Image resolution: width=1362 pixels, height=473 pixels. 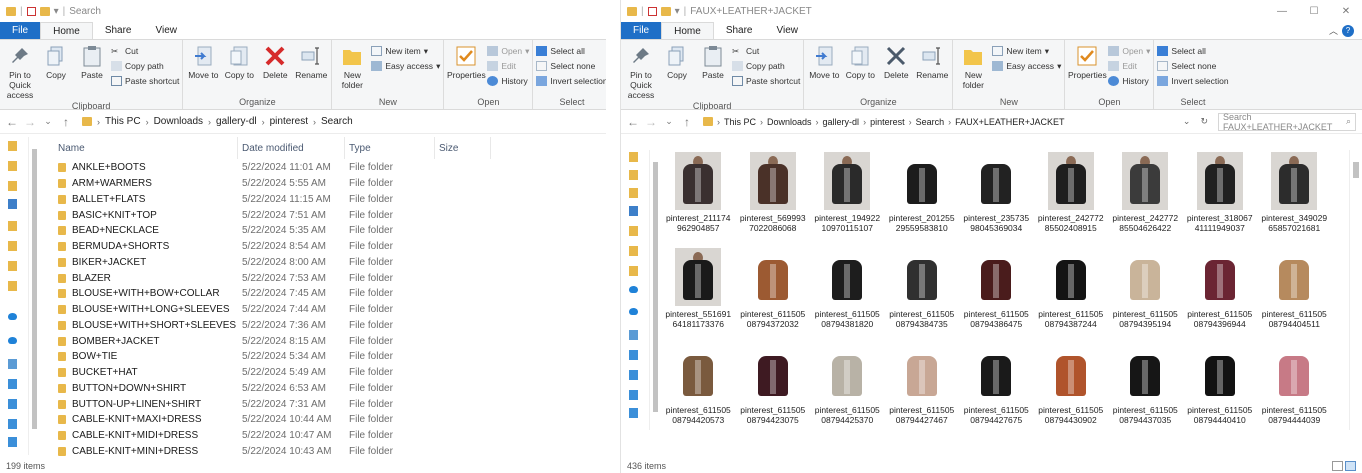 What do you see at coordinates (139, 246) in the screenshot?
I see `file-name-cell: BERMUDA+SHORTS` at bounding box center [139, 246].